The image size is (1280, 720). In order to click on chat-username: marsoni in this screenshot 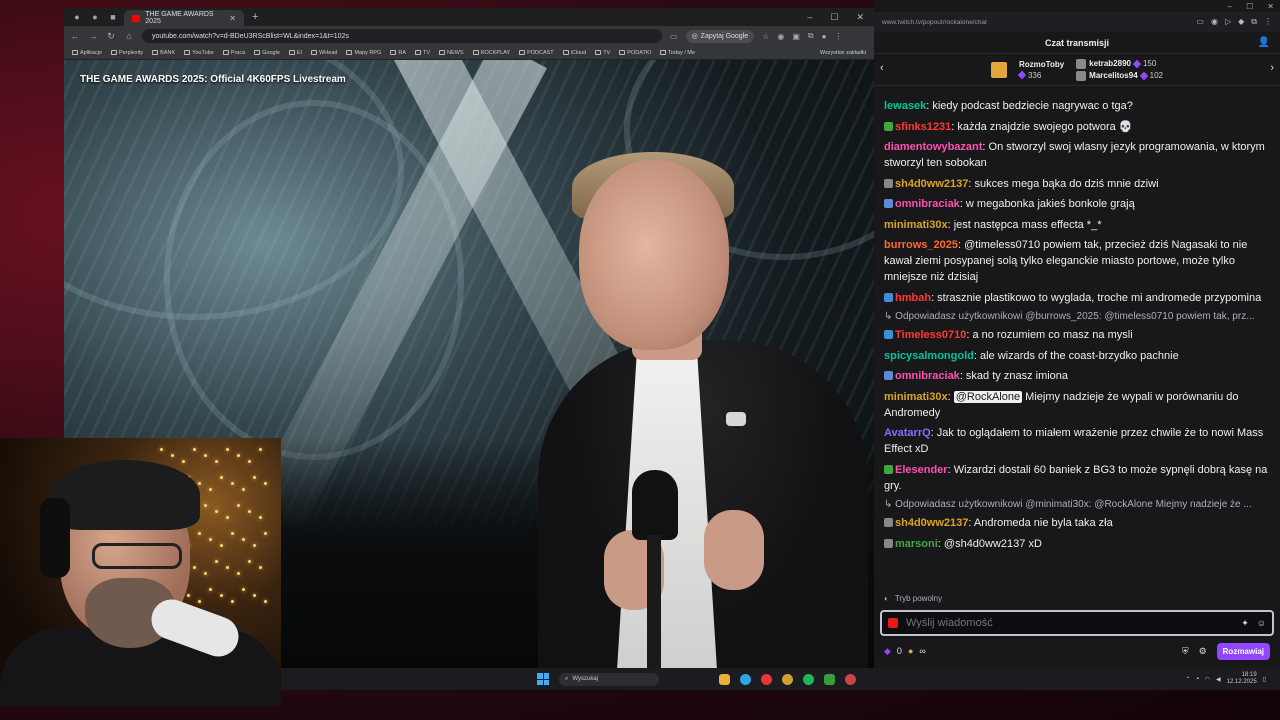, I will do `click(916, 544)`.